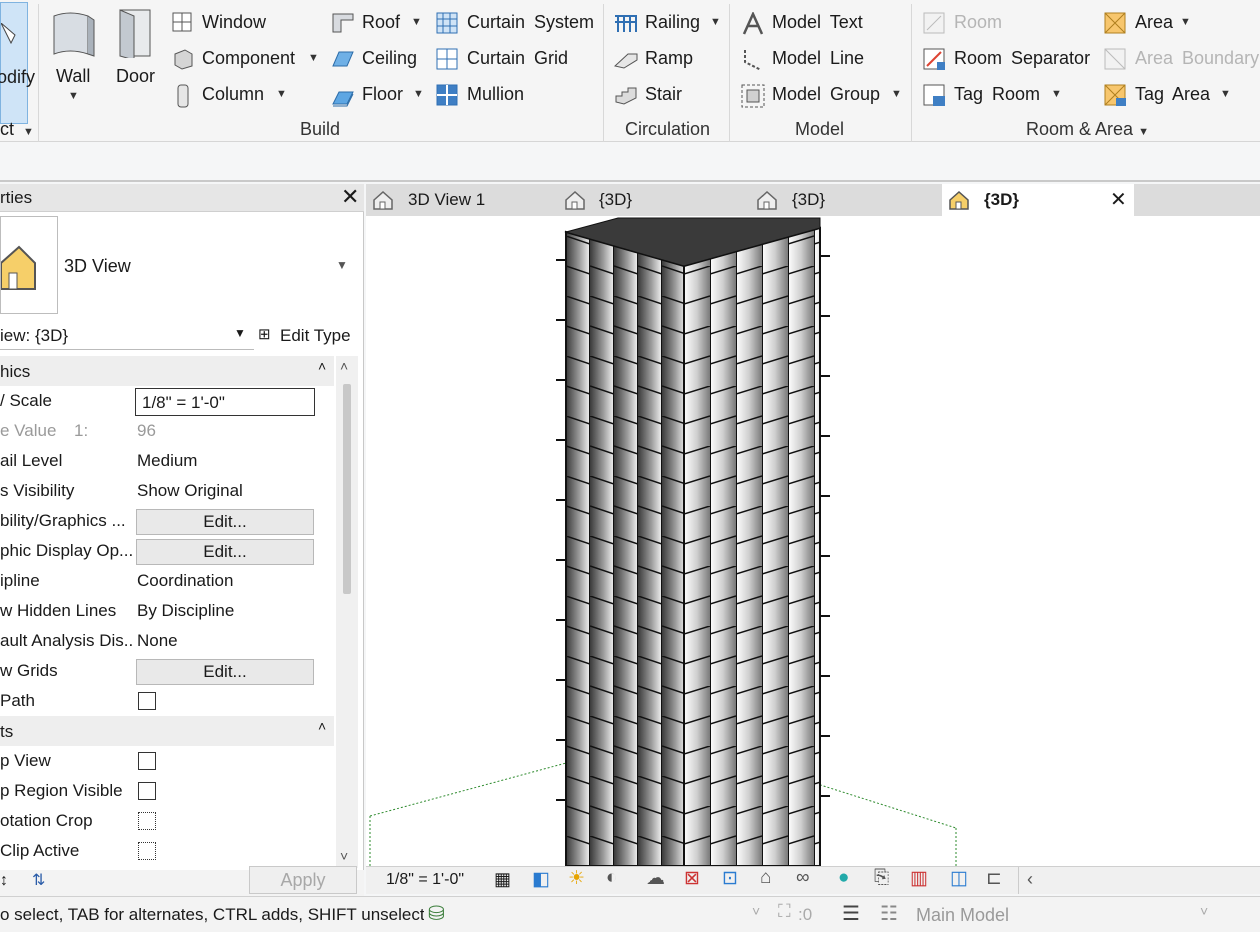 The image size is (1260, 932). What do you see at coordinates (664, 94) in the screenshot?
I see `stair-label: Stair` at bounding box center [664, 94].